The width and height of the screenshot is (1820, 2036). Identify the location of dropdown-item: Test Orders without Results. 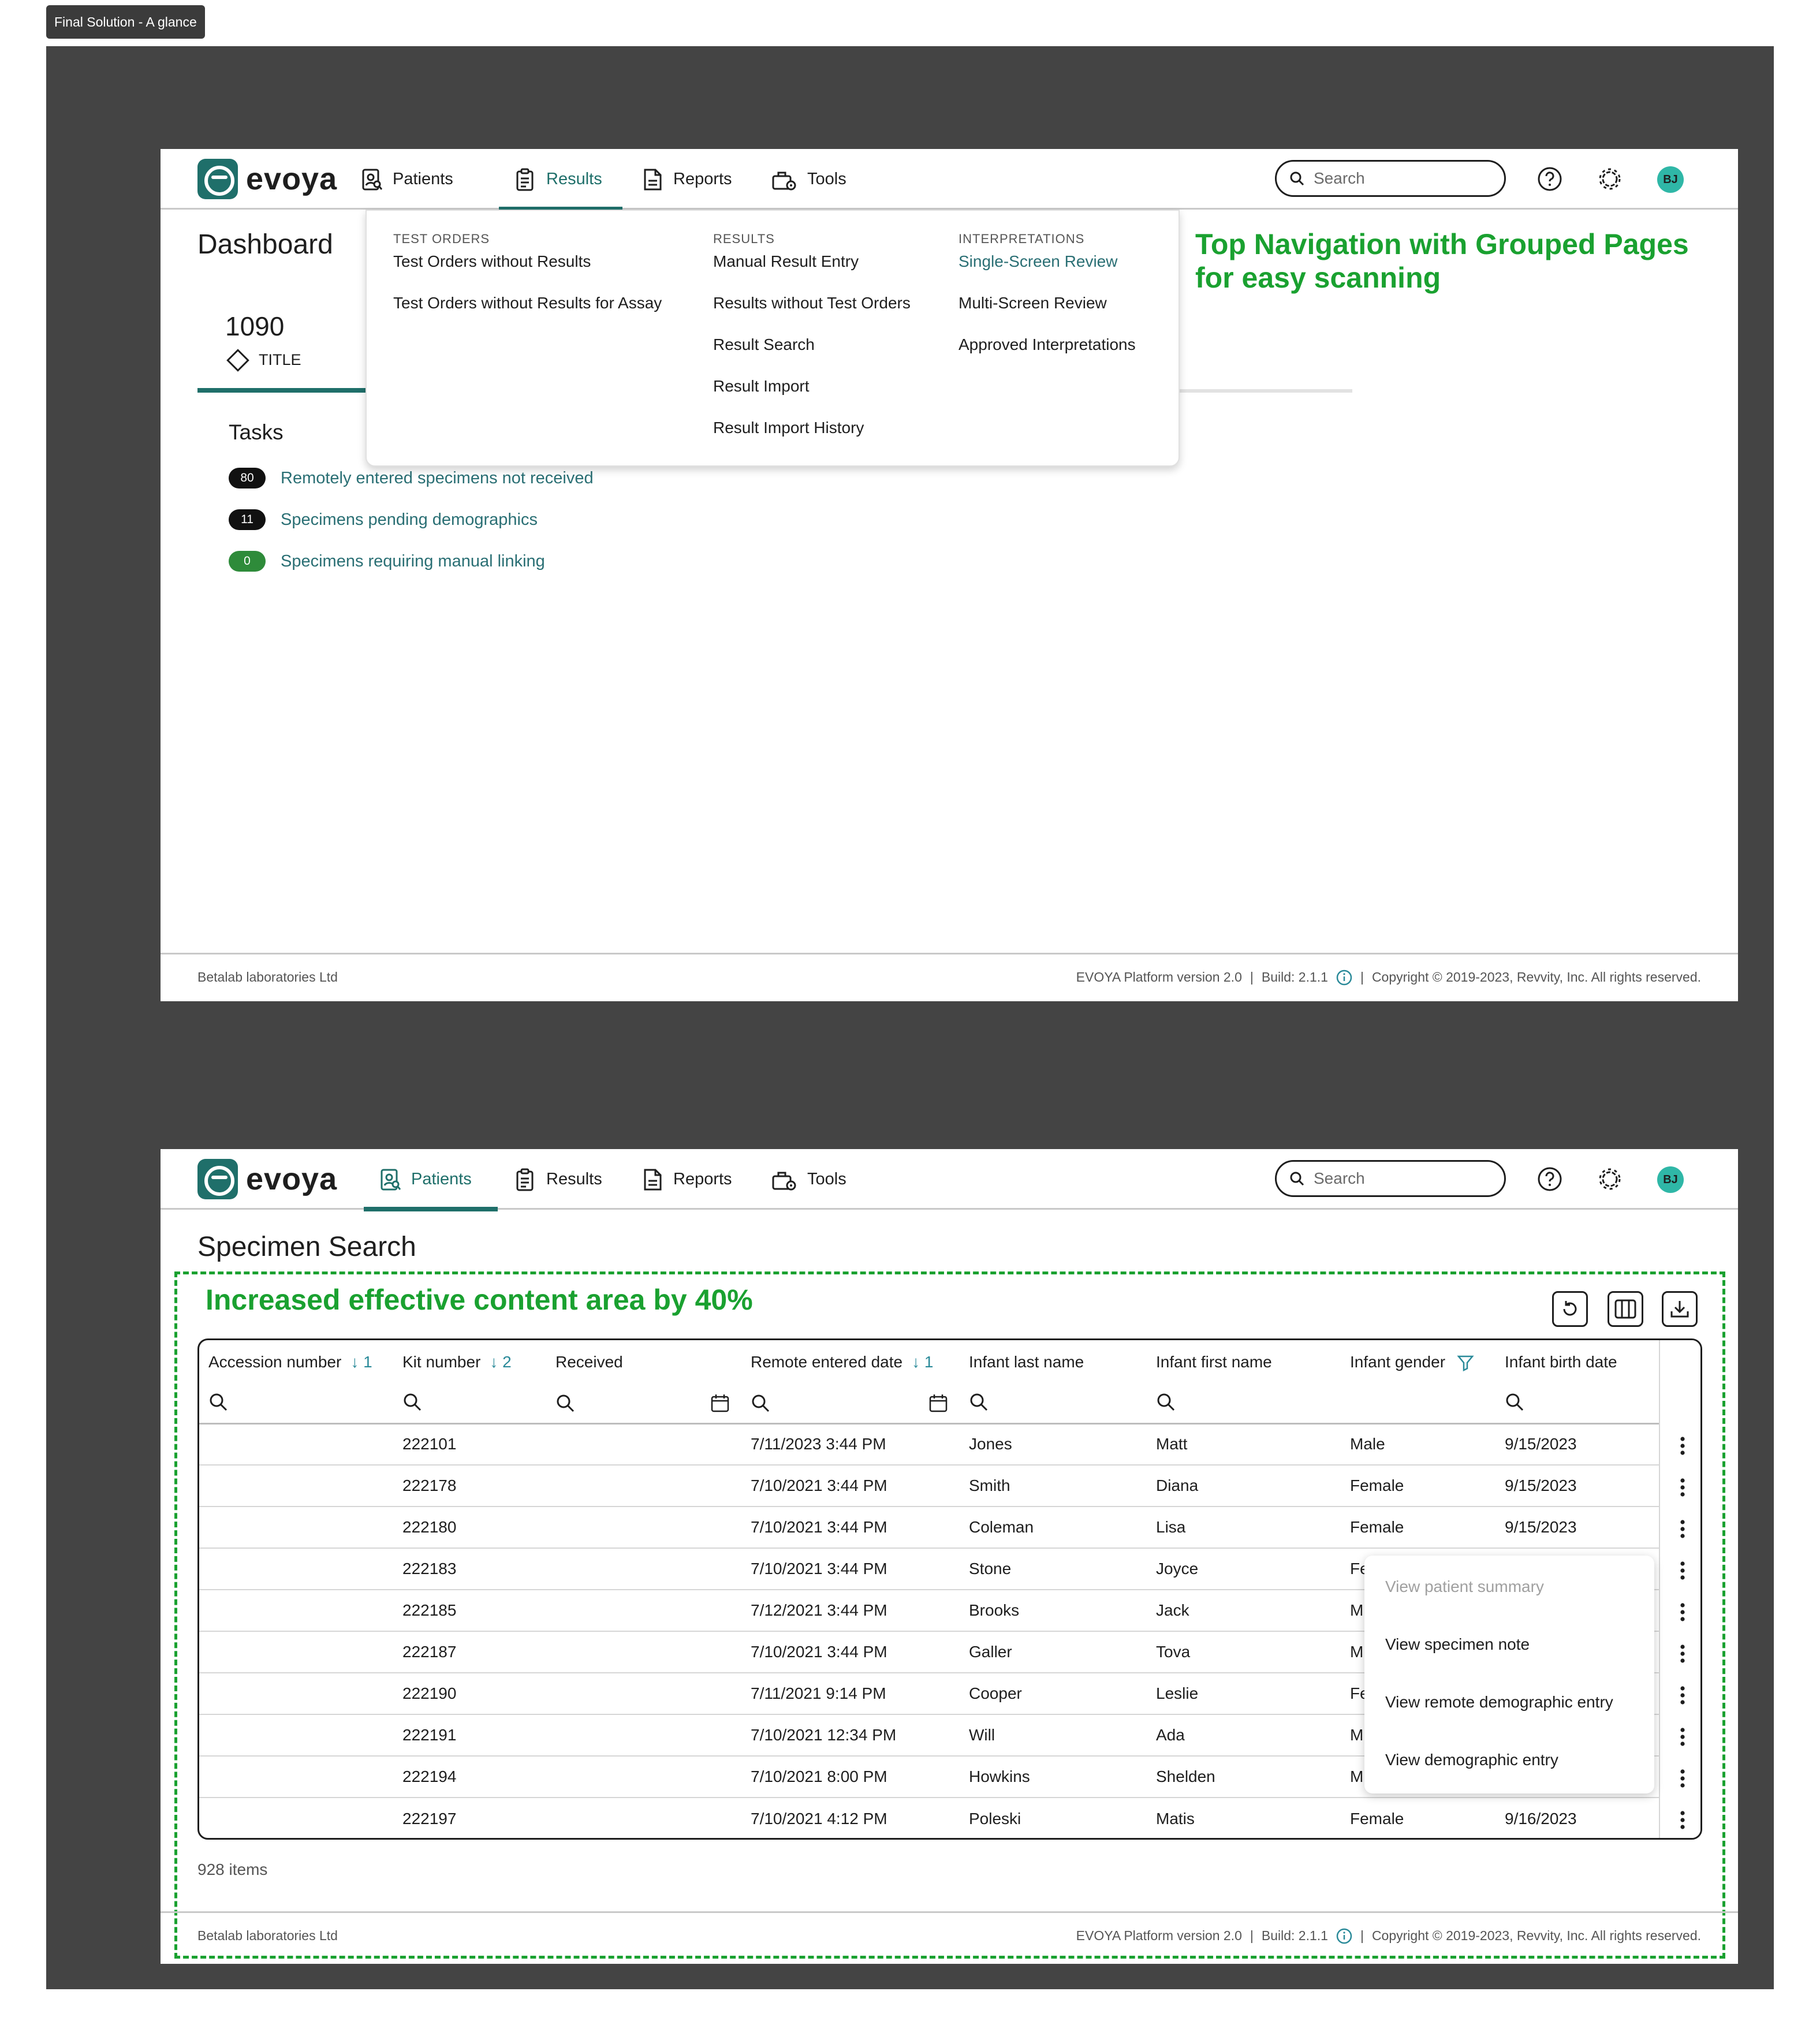
(527, 272).